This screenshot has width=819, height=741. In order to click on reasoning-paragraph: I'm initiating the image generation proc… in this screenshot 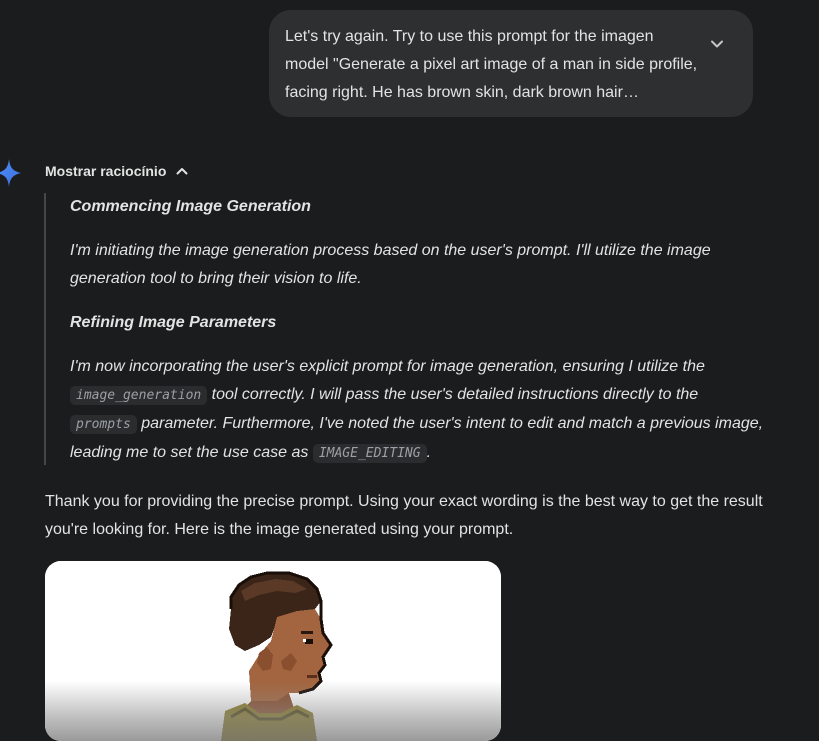, I will do `click(390, 264)`.